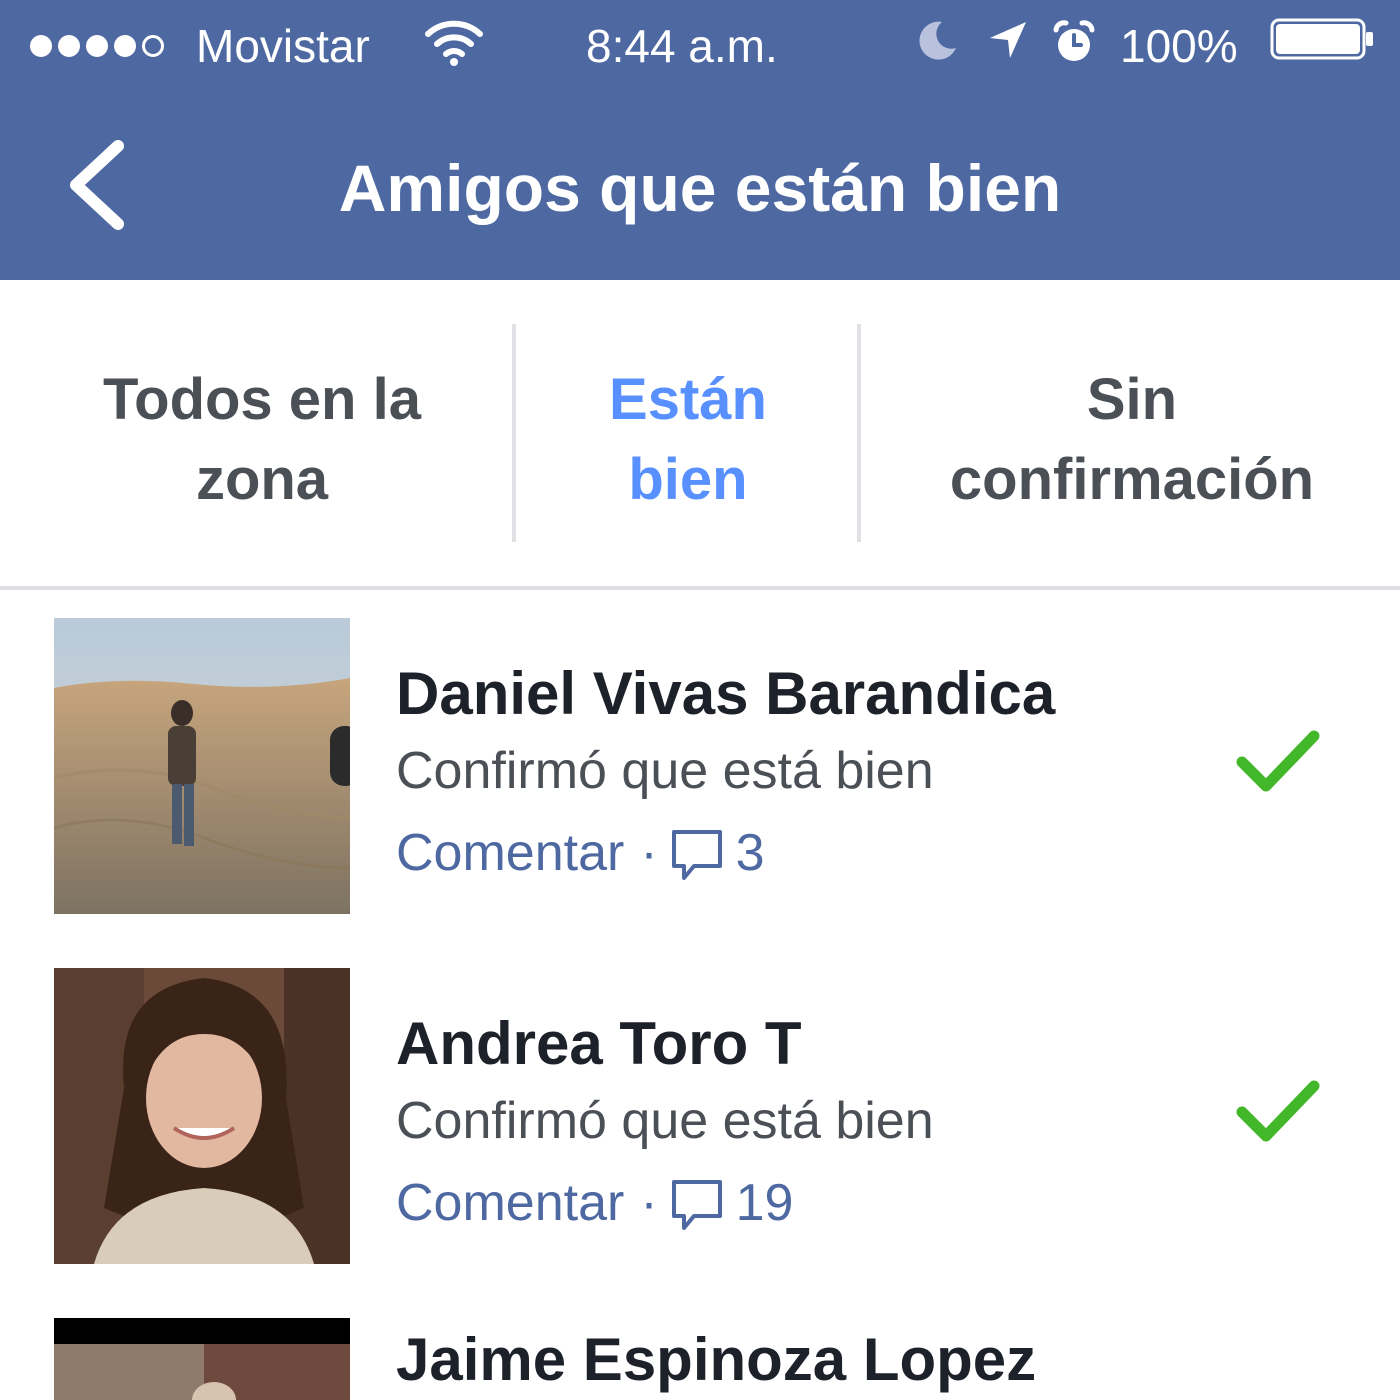 The image size is (1400, 1400). Describe the element at coordinates (1179, 46) in the screenshot. I see `battery-percentage: 100%` at that location.